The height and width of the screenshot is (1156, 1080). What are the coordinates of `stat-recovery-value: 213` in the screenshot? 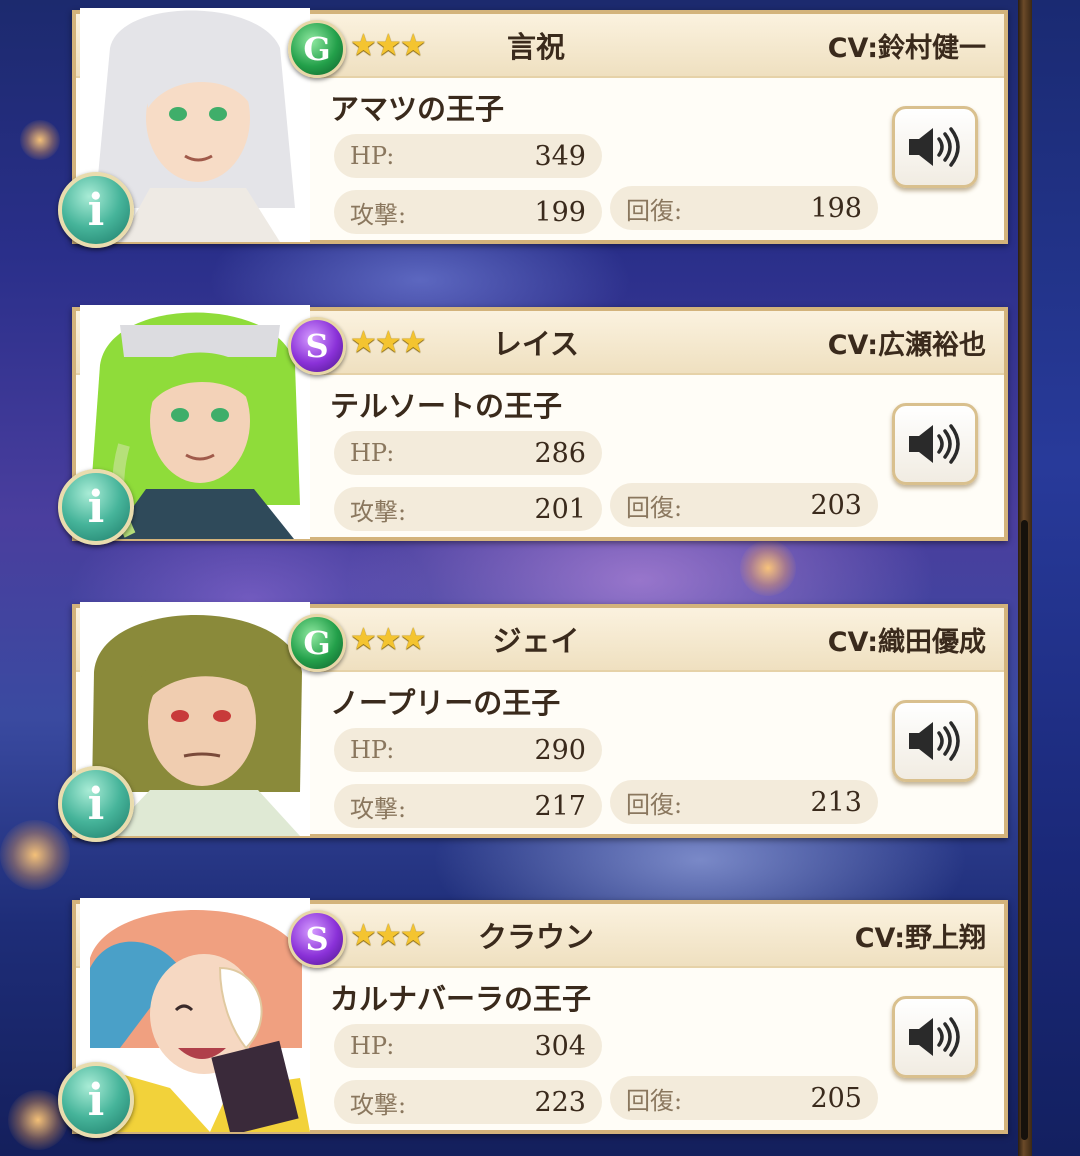 It's located at (836, 802).